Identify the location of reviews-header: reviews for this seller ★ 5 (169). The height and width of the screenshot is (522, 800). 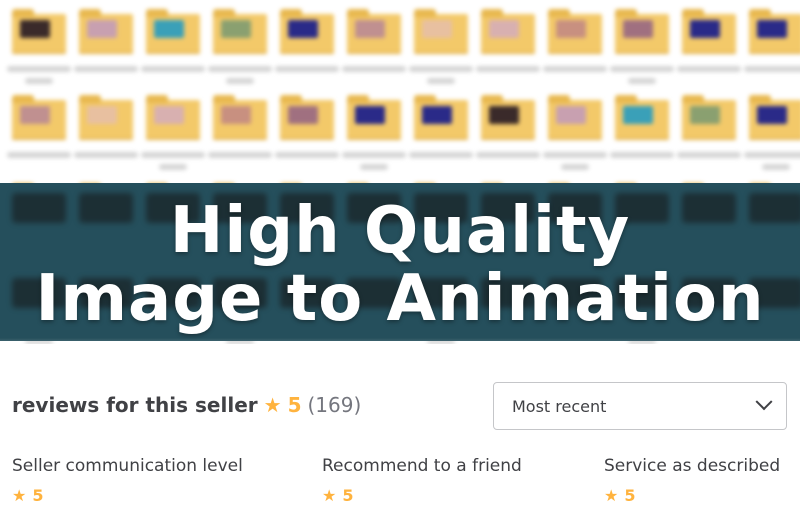
(186, 405).